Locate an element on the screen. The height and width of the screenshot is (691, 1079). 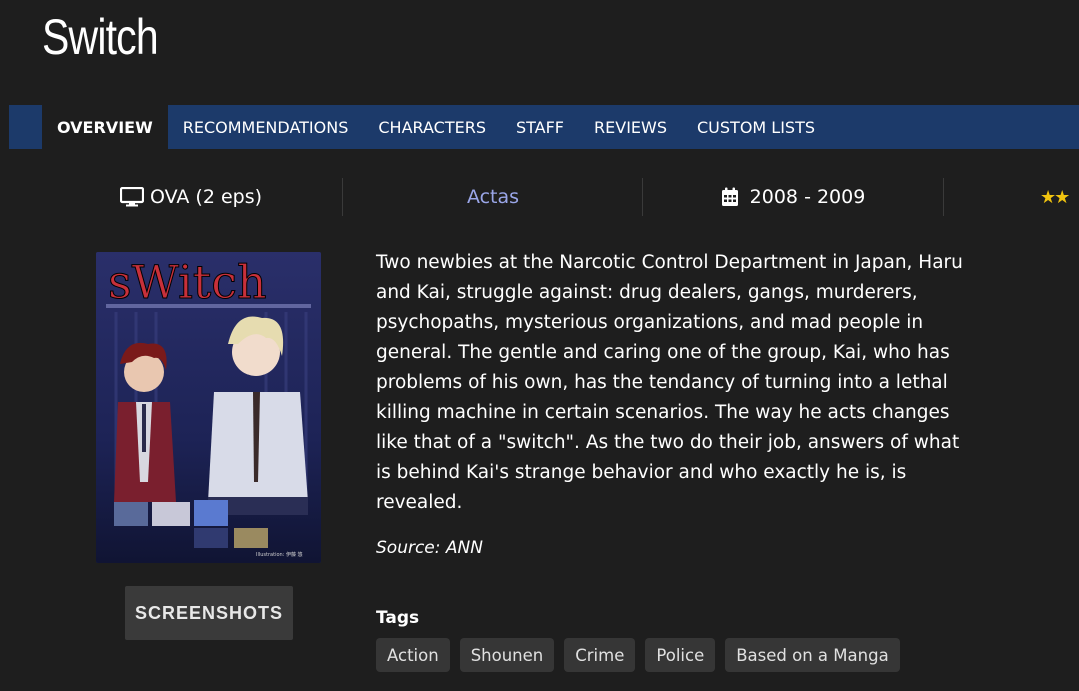
years-info: 2008 - 2009 is located at coordinates (793, 197).